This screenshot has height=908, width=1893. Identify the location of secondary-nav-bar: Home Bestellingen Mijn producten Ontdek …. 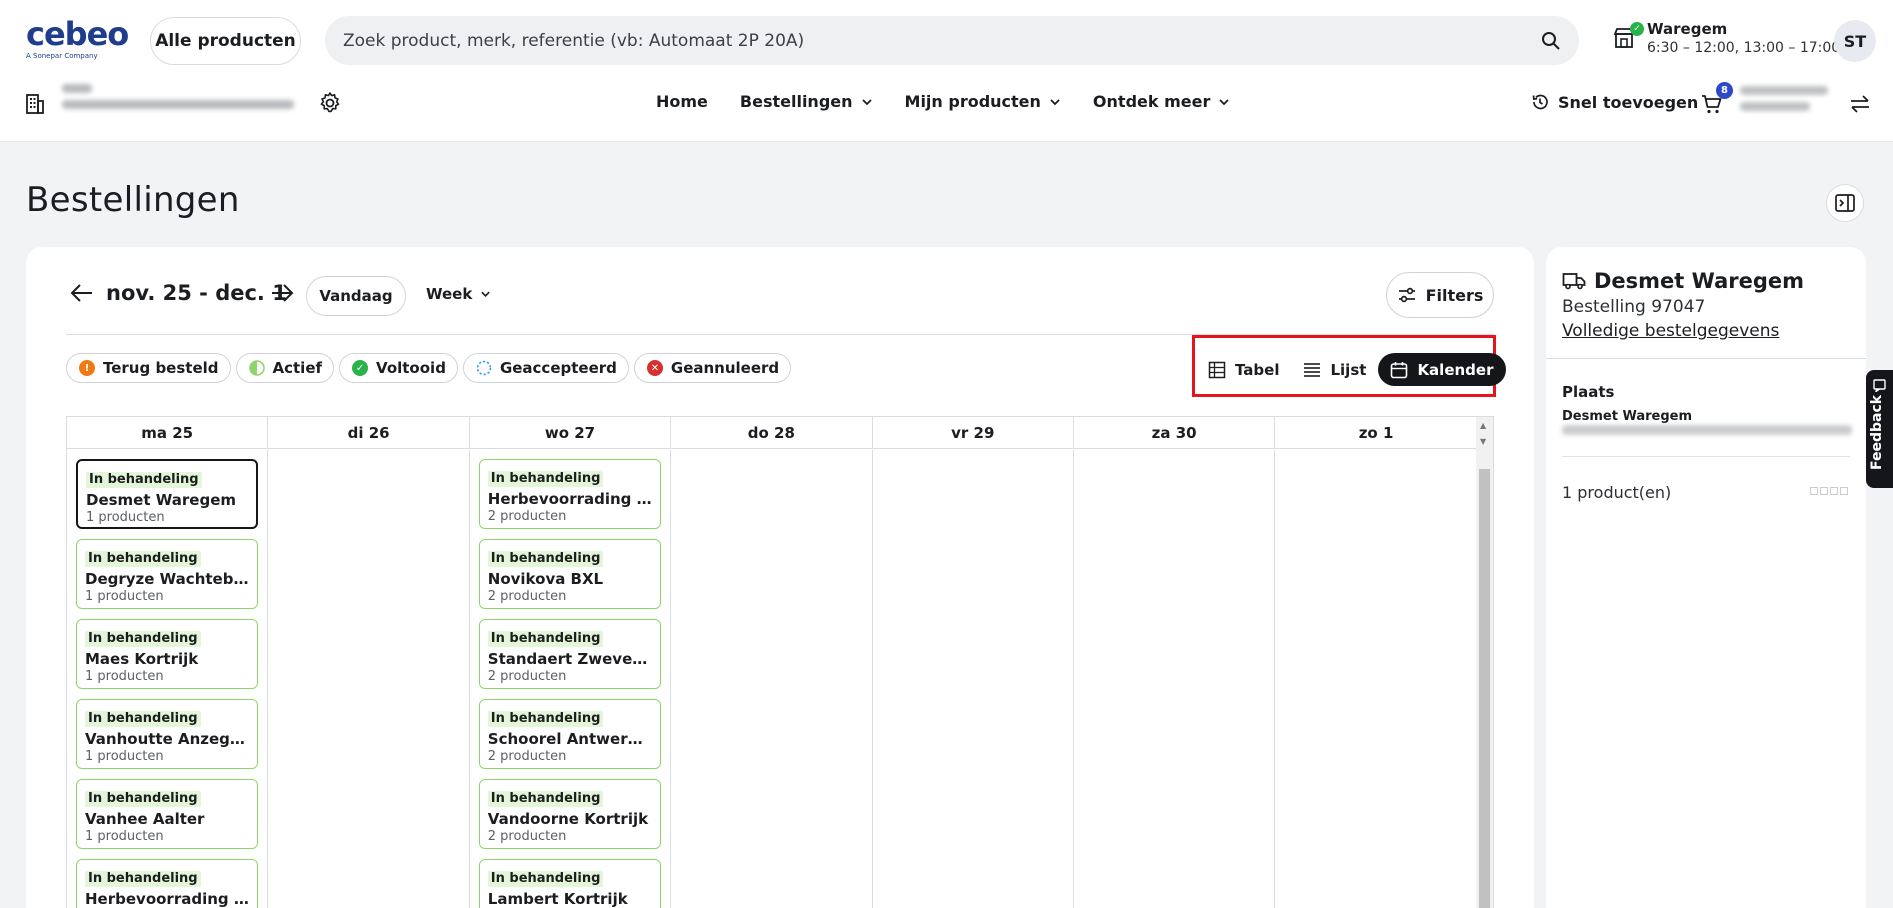
(946, 104).